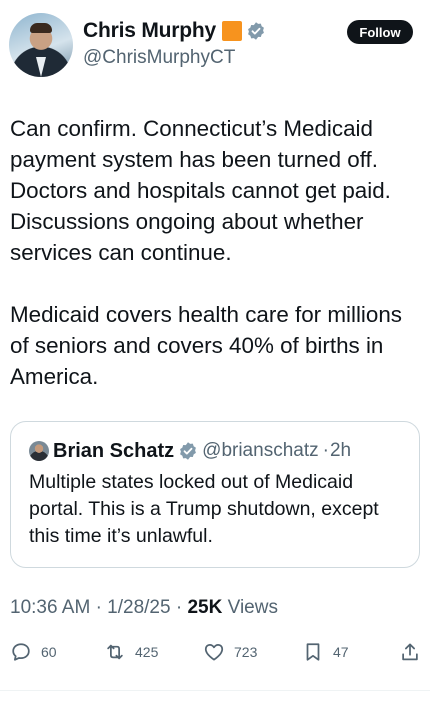 This screenshot has width=430, height=701. Describe the element at coordinates (147, 652) in the screenshot. I see `repost-count: 425` at that location.